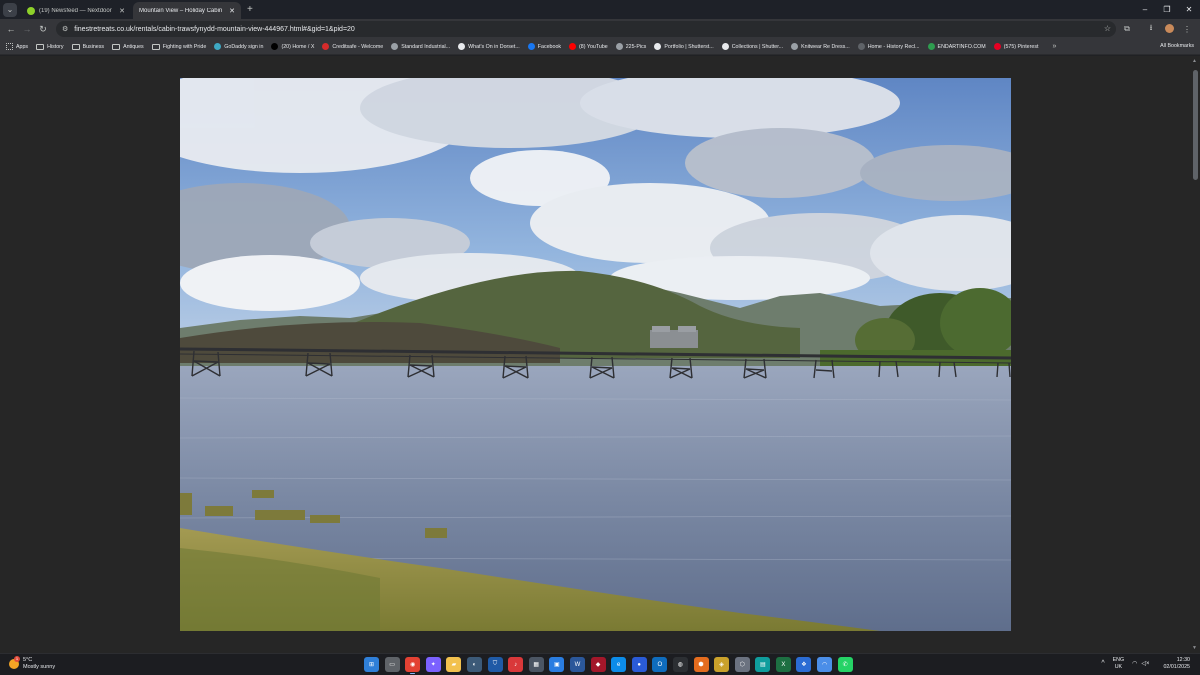 This screenshot has height=675, width=1200. Describe the element at coordinates (1195, 125) in the screenshot. I see `scrollbar-thumb` at that location.